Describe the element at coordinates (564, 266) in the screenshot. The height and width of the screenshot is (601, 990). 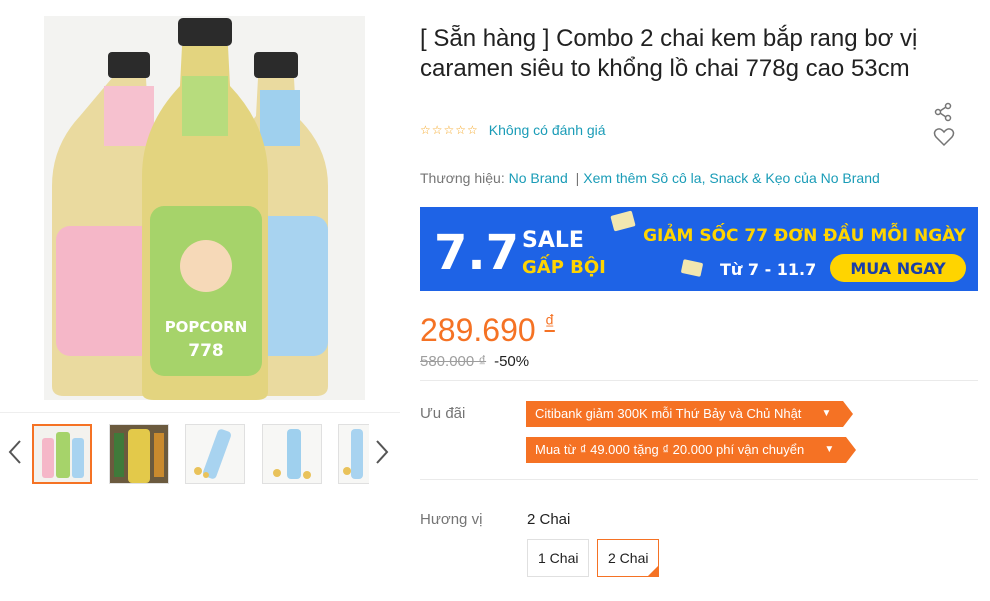
I see `svg-text: GẤP BỘI` at that location.